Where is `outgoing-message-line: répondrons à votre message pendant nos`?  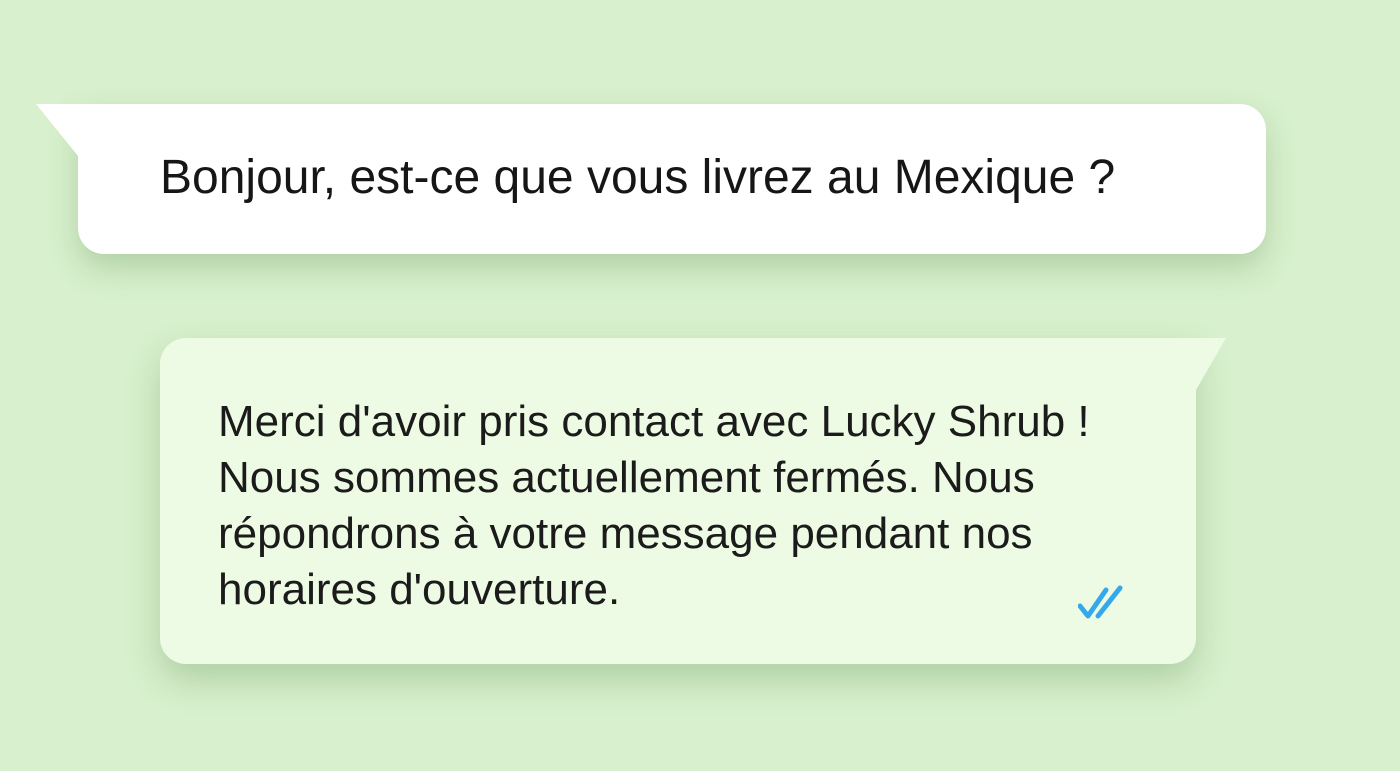
outgoing-message-line: répondrons à votre message pendant nos is located at coordinates (625, 533).